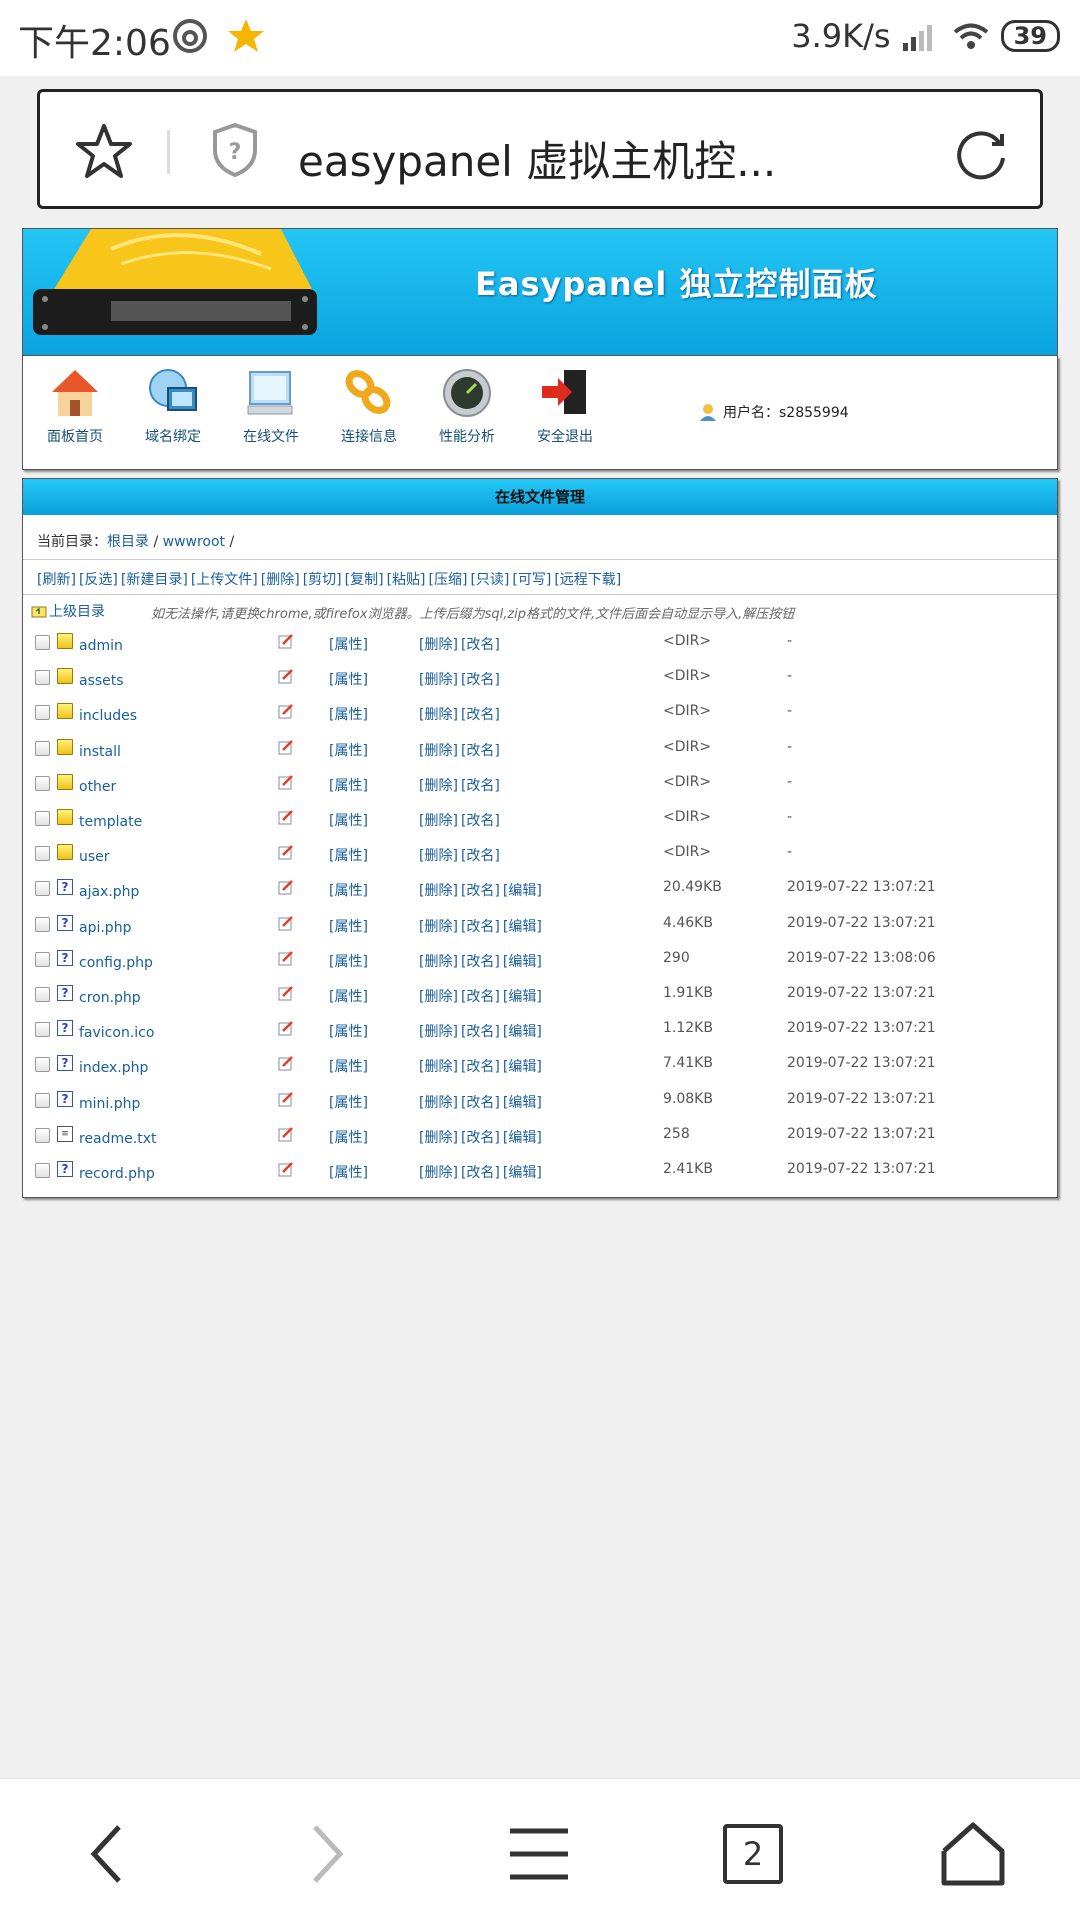 The width and height of the screenshot is (1080, 1920). Describe the element at coordinates (68, 611) in the screenshot. I see `parent-dir-link: 上级目录` at that location.